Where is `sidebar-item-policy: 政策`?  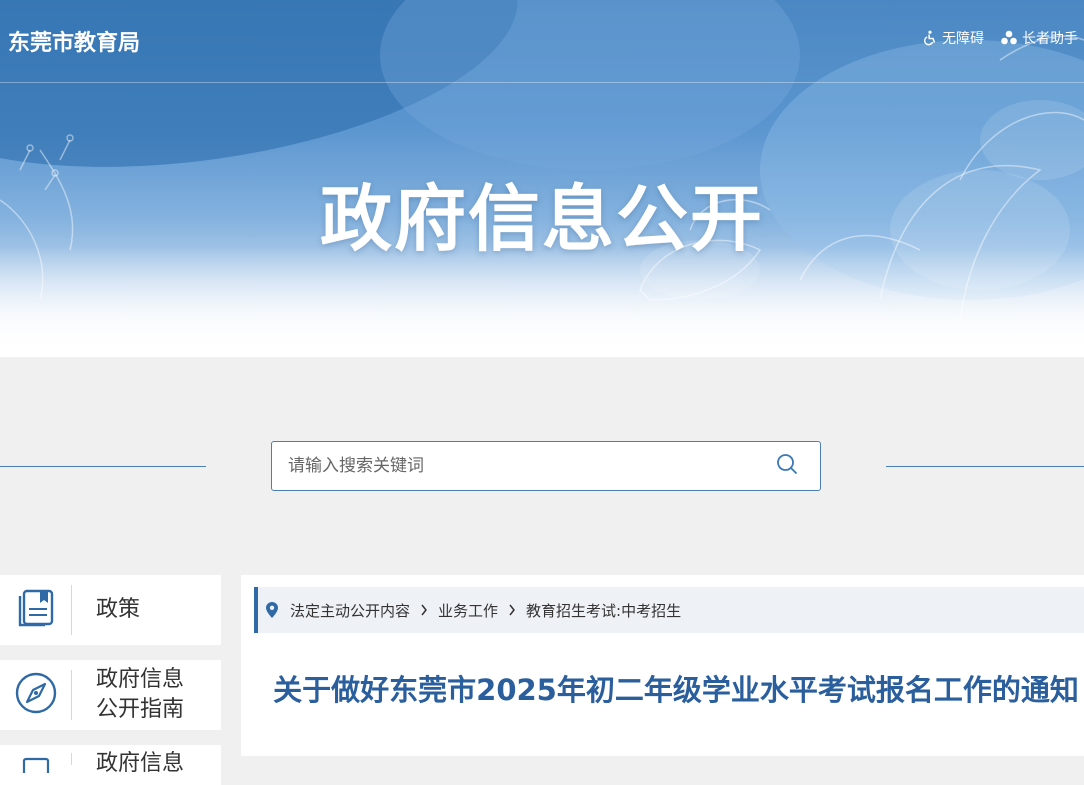
sidebar-item-policy: 政策 is located at coordinates (110, 610).